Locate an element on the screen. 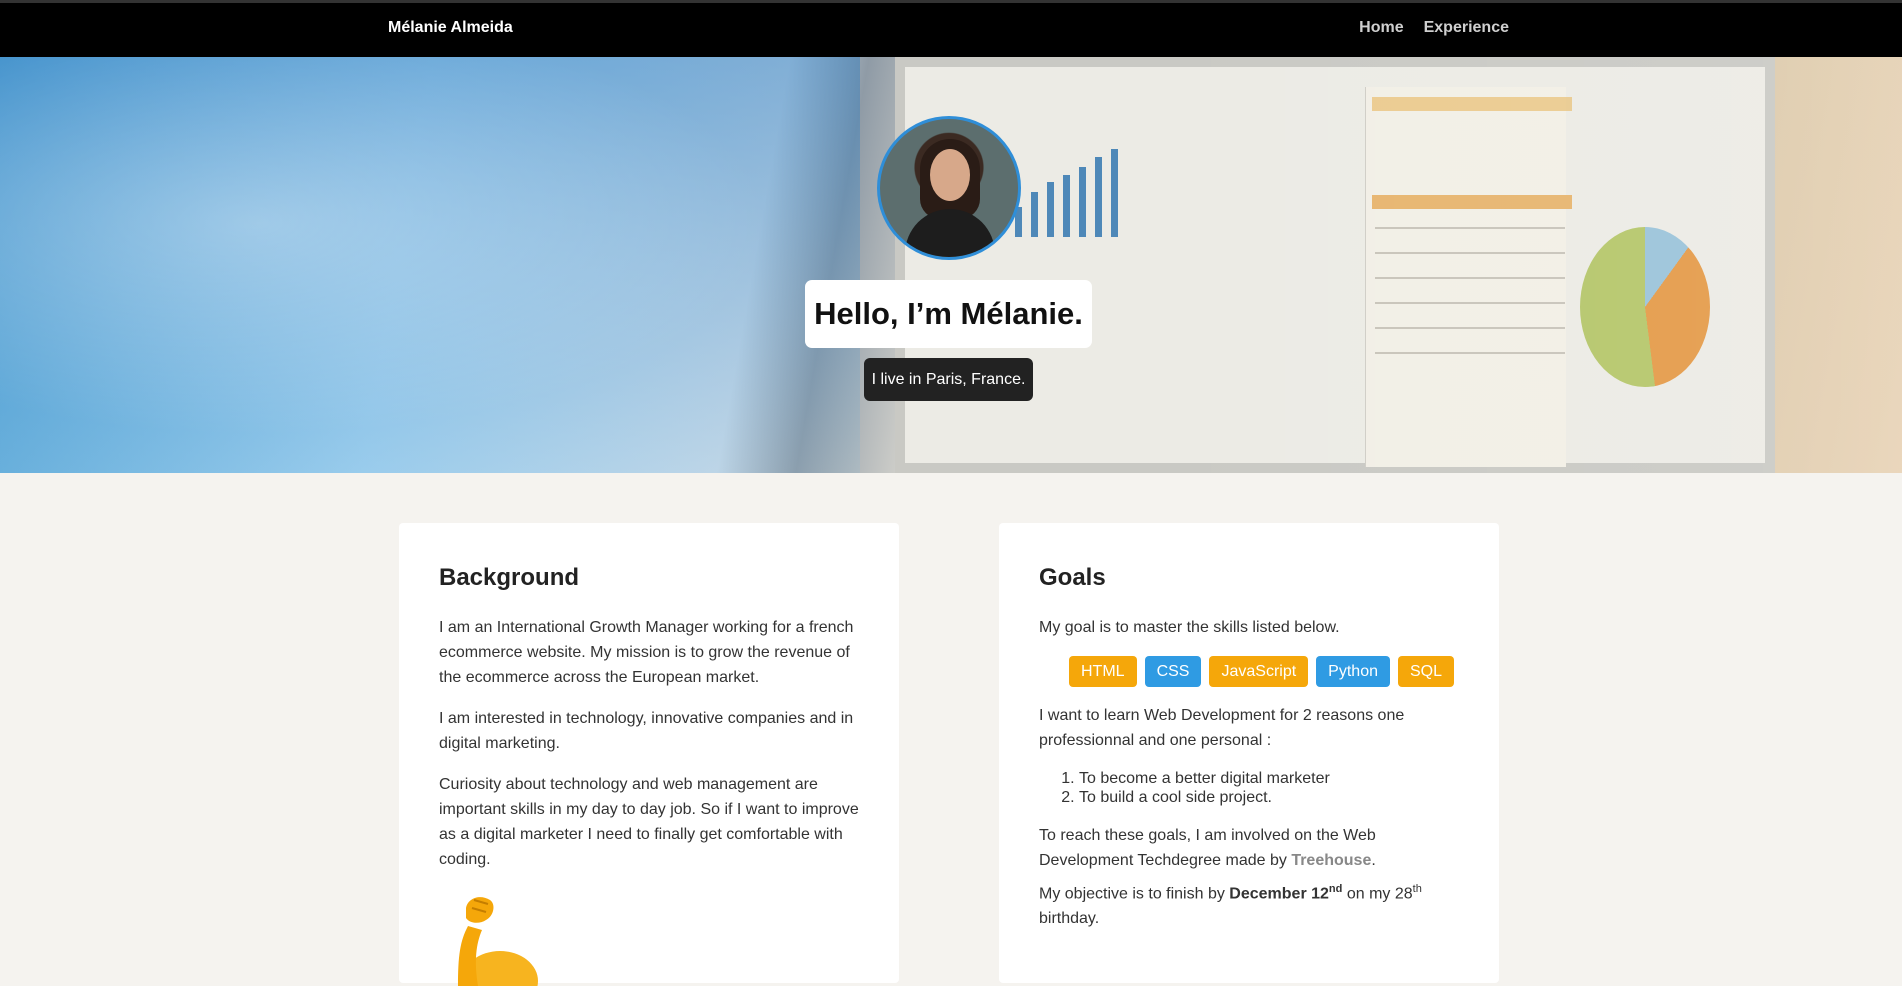 This screenshot has height=986, width=1902. list-item: To become a better digital marketer is located at coordinates (1269, 778).